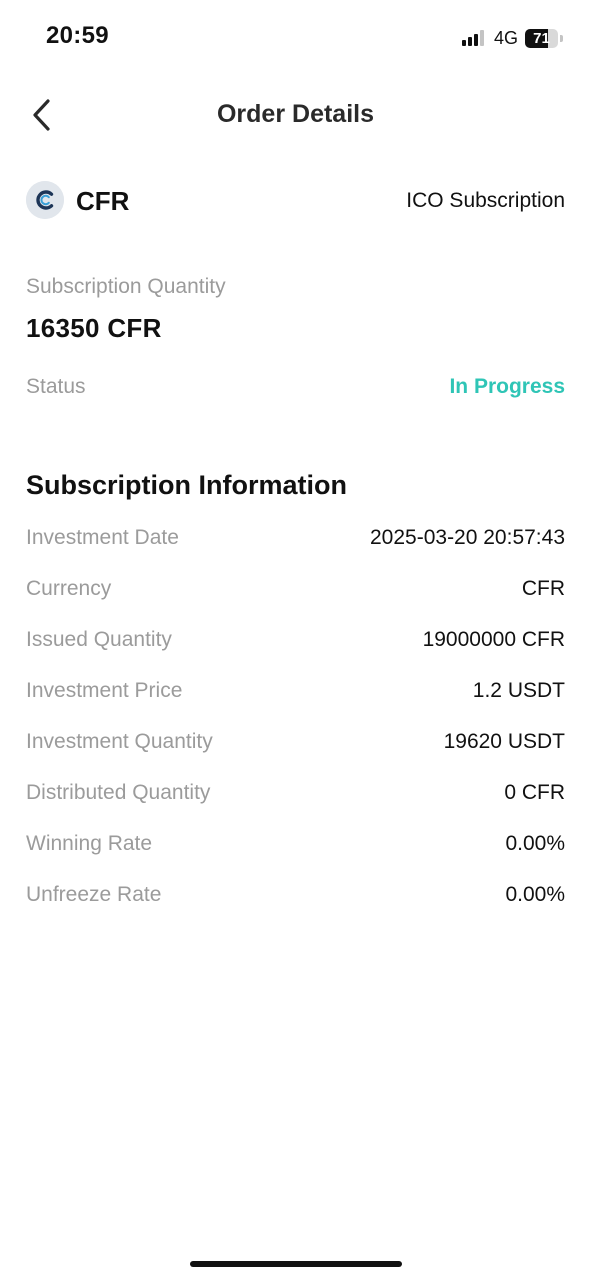 This screenshot has height=1280, width=591. Describe the element at coordinates (295, 549) in the screenshot. I see `info-row-investment-date: Investment Date 2025-03-20 20:57:43` at that location.